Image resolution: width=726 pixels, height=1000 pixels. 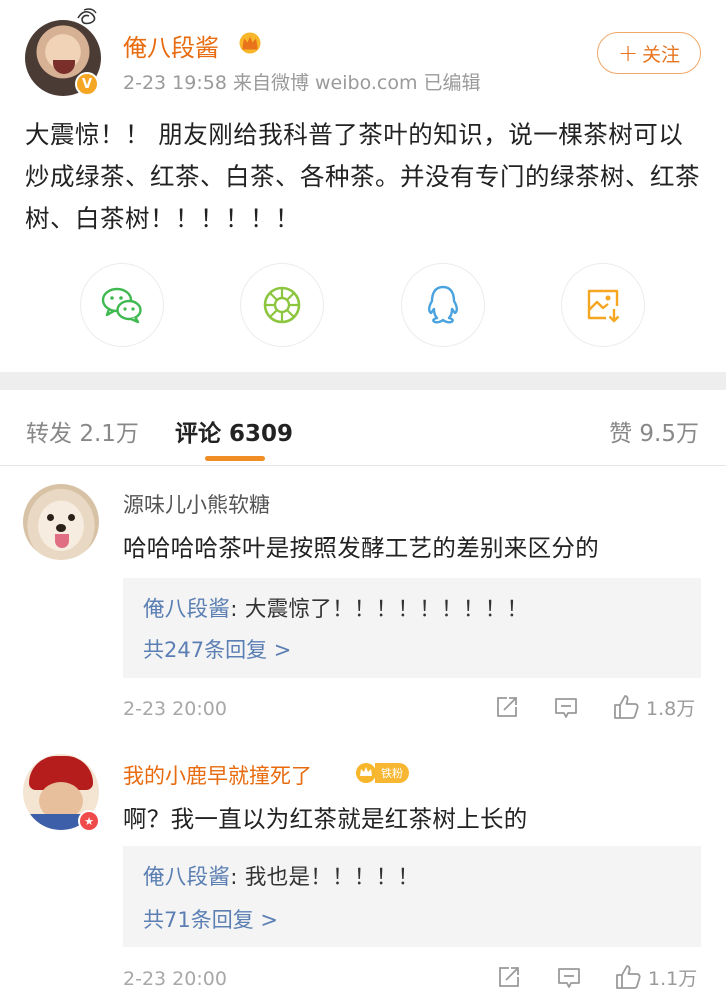 I want to click on tab-repost-count: 2.1万, so click(x=109, y=434).